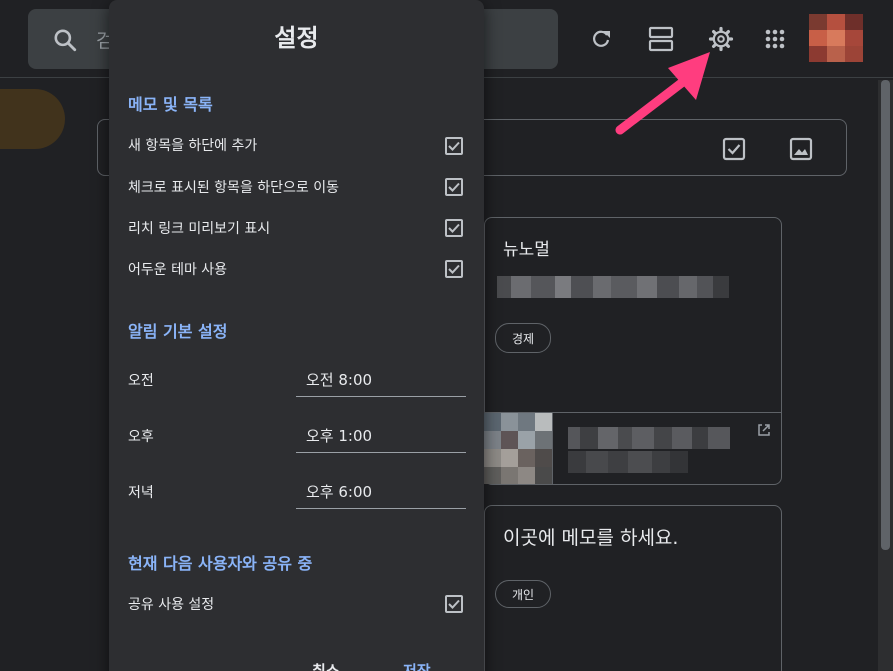 This screenshot has height=671, width=893. What do you see at coordinates (296, 38) in the screenshot?
I see `dialog-title: 설정` at bounding box center [296, 38].